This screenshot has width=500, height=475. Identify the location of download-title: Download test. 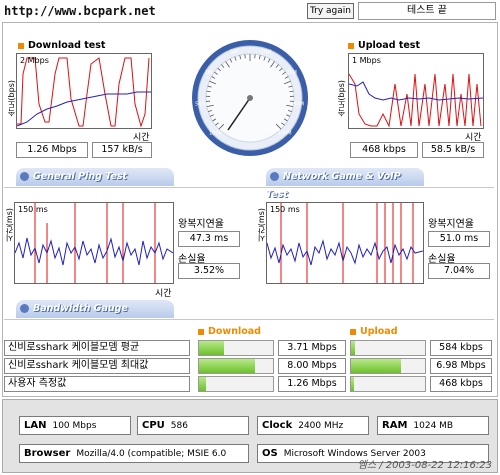
(61, 45).